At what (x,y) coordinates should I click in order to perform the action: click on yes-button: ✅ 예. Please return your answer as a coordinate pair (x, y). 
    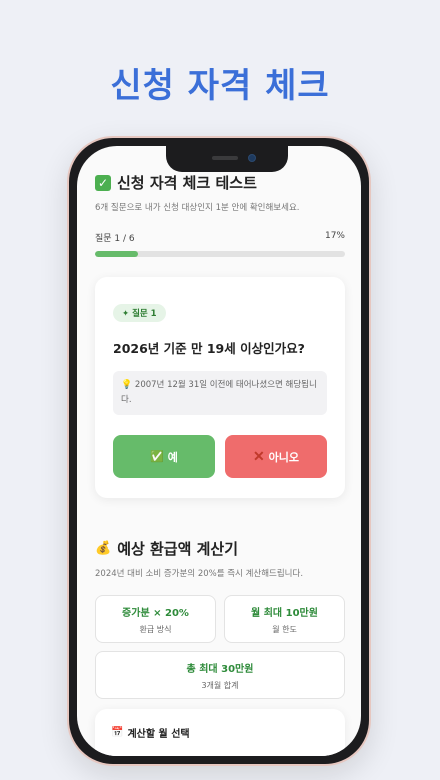
    Looking at the image, I should click on (164, 456).